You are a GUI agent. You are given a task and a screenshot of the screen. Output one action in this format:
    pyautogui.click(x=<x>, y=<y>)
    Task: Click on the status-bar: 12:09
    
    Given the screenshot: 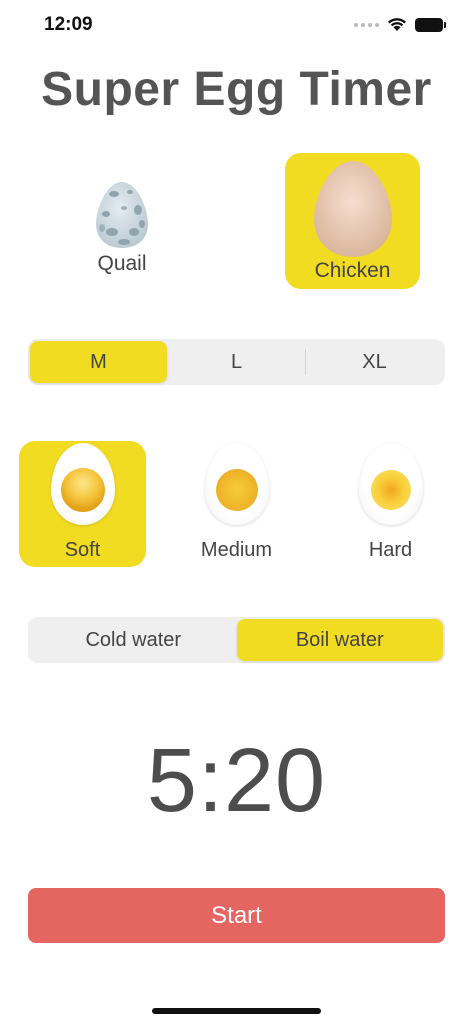 What is the action you would take?
    pyautogui.click(x=236, y=27)
    